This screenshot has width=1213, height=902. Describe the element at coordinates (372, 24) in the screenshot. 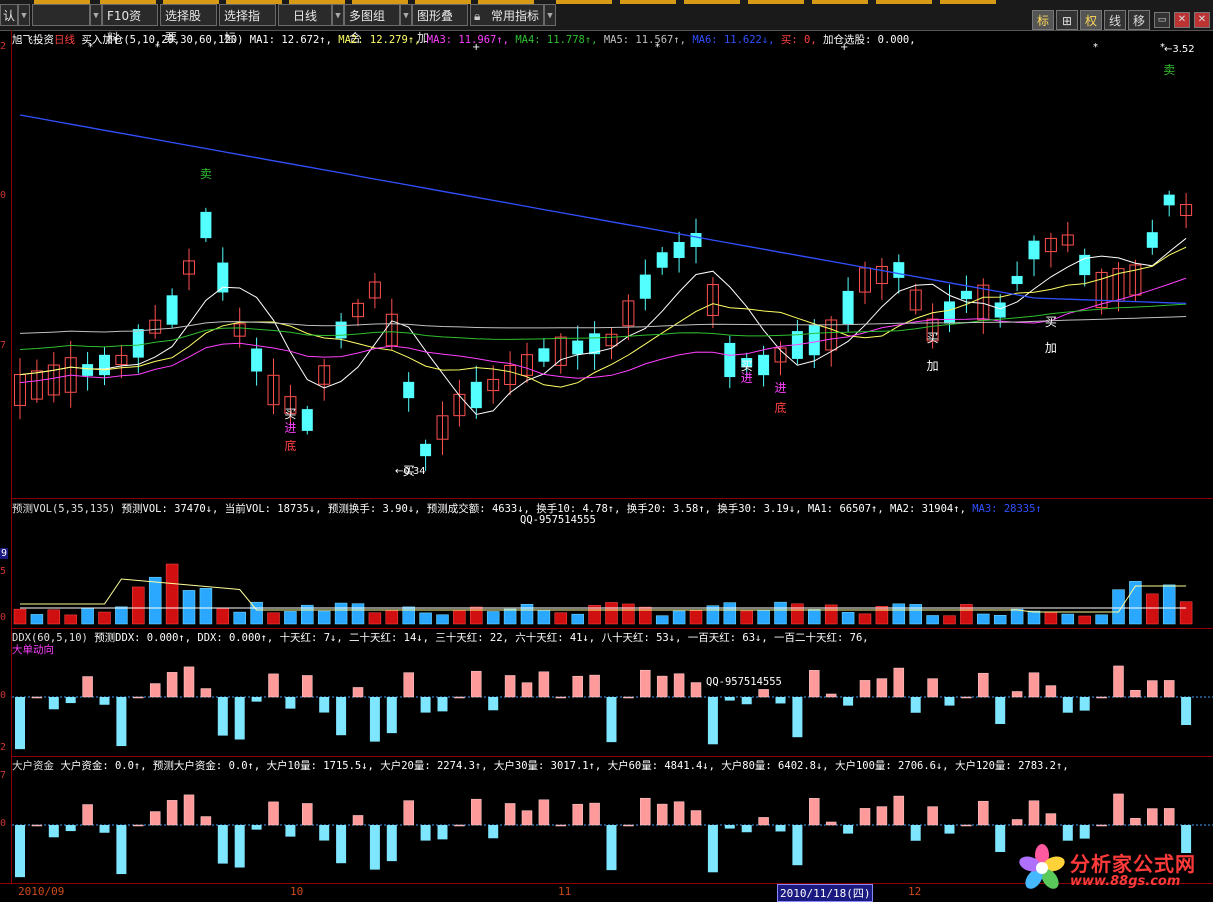

I see `multi-chart-button: 多图组合` at that location.